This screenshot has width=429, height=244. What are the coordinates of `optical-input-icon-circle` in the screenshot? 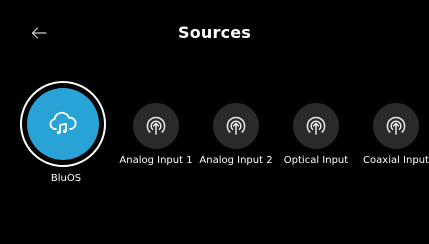 It's located at (316, 126).